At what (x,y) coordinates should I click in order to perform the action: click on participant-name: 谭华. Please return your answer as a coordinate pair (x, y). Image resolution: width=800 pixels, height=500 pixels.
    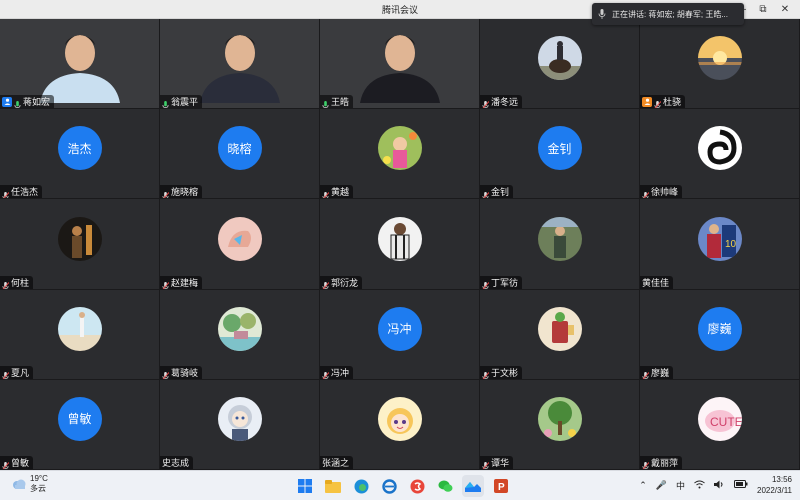
    Looking at the image, I should click on (500, 462).